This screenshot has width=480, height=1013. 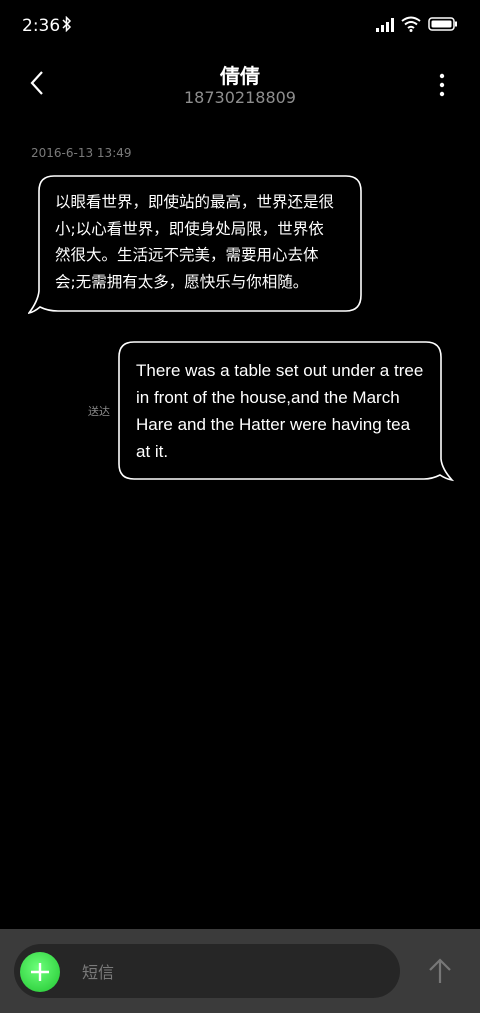 What do you see at coordinates (268, 397) in the screenshot?
I see `message-line: in front of the house,and the March` at bounding box center [268, 397].